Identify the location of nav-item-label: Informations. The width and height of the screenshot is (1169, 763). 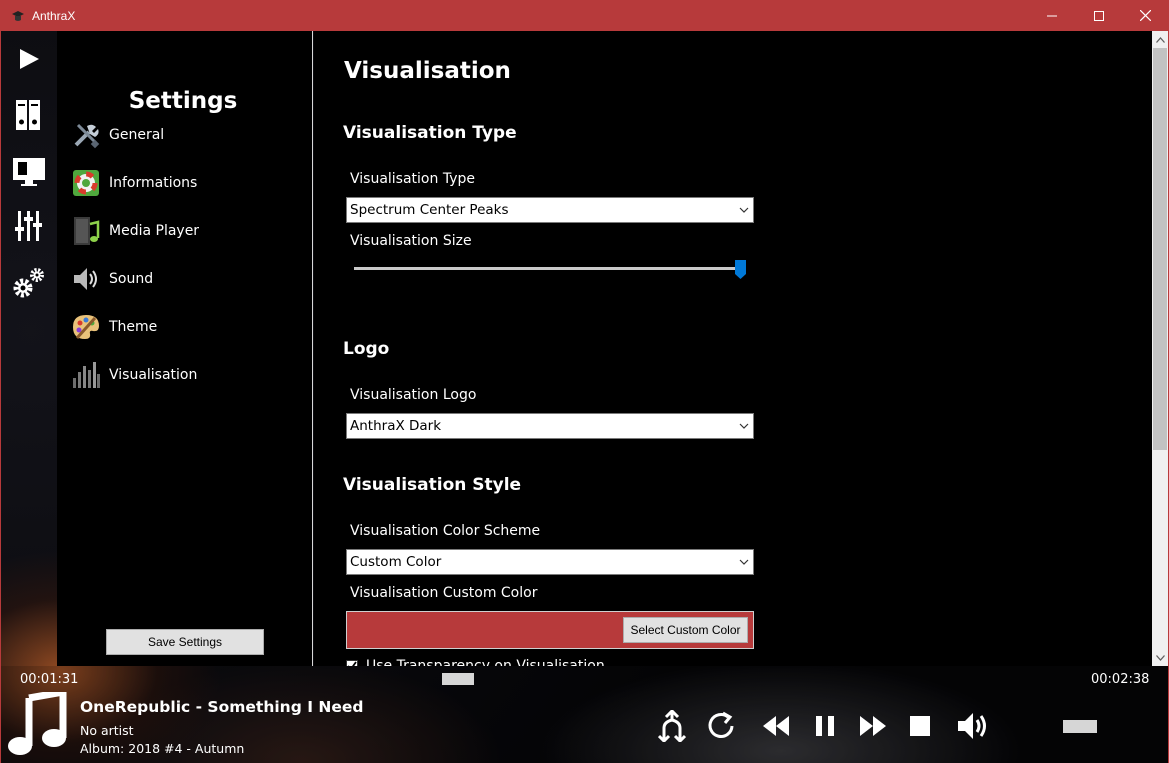
(153, 183).